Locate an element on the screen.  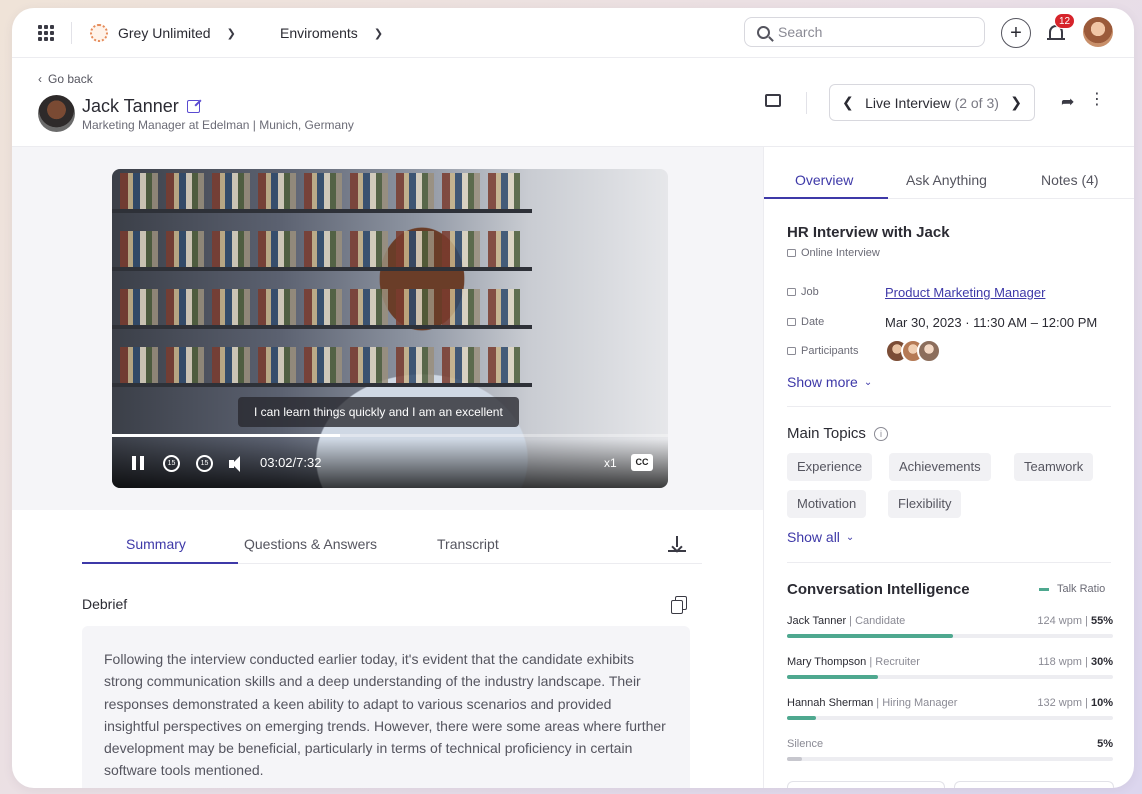
topic-chip: Experience is located at coordinates (830, 467).